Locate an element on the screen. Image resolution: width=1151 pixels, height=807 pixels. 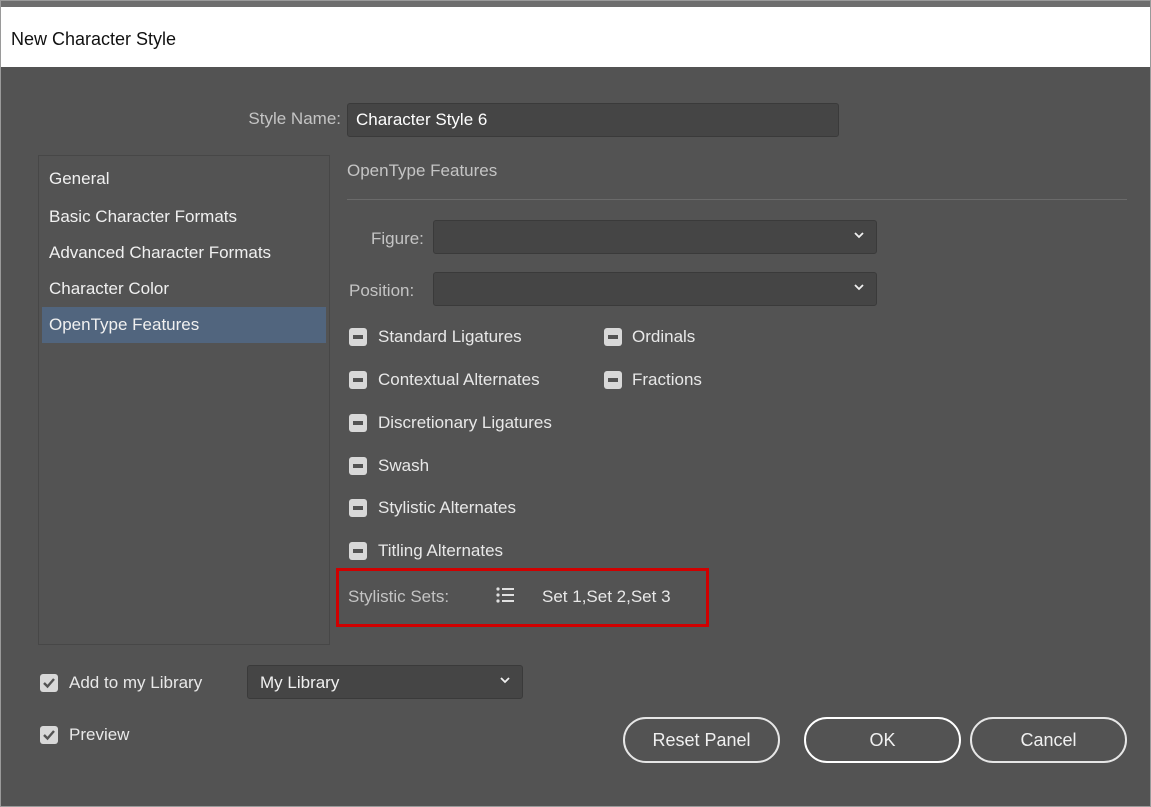
figure-label: Figure: is located at coordinates (397, 238).